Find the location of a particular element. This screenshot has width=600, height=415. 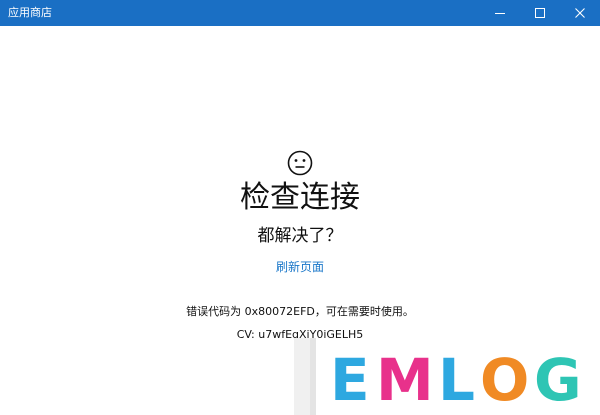

close-icon is located at coordinates (580, 13).